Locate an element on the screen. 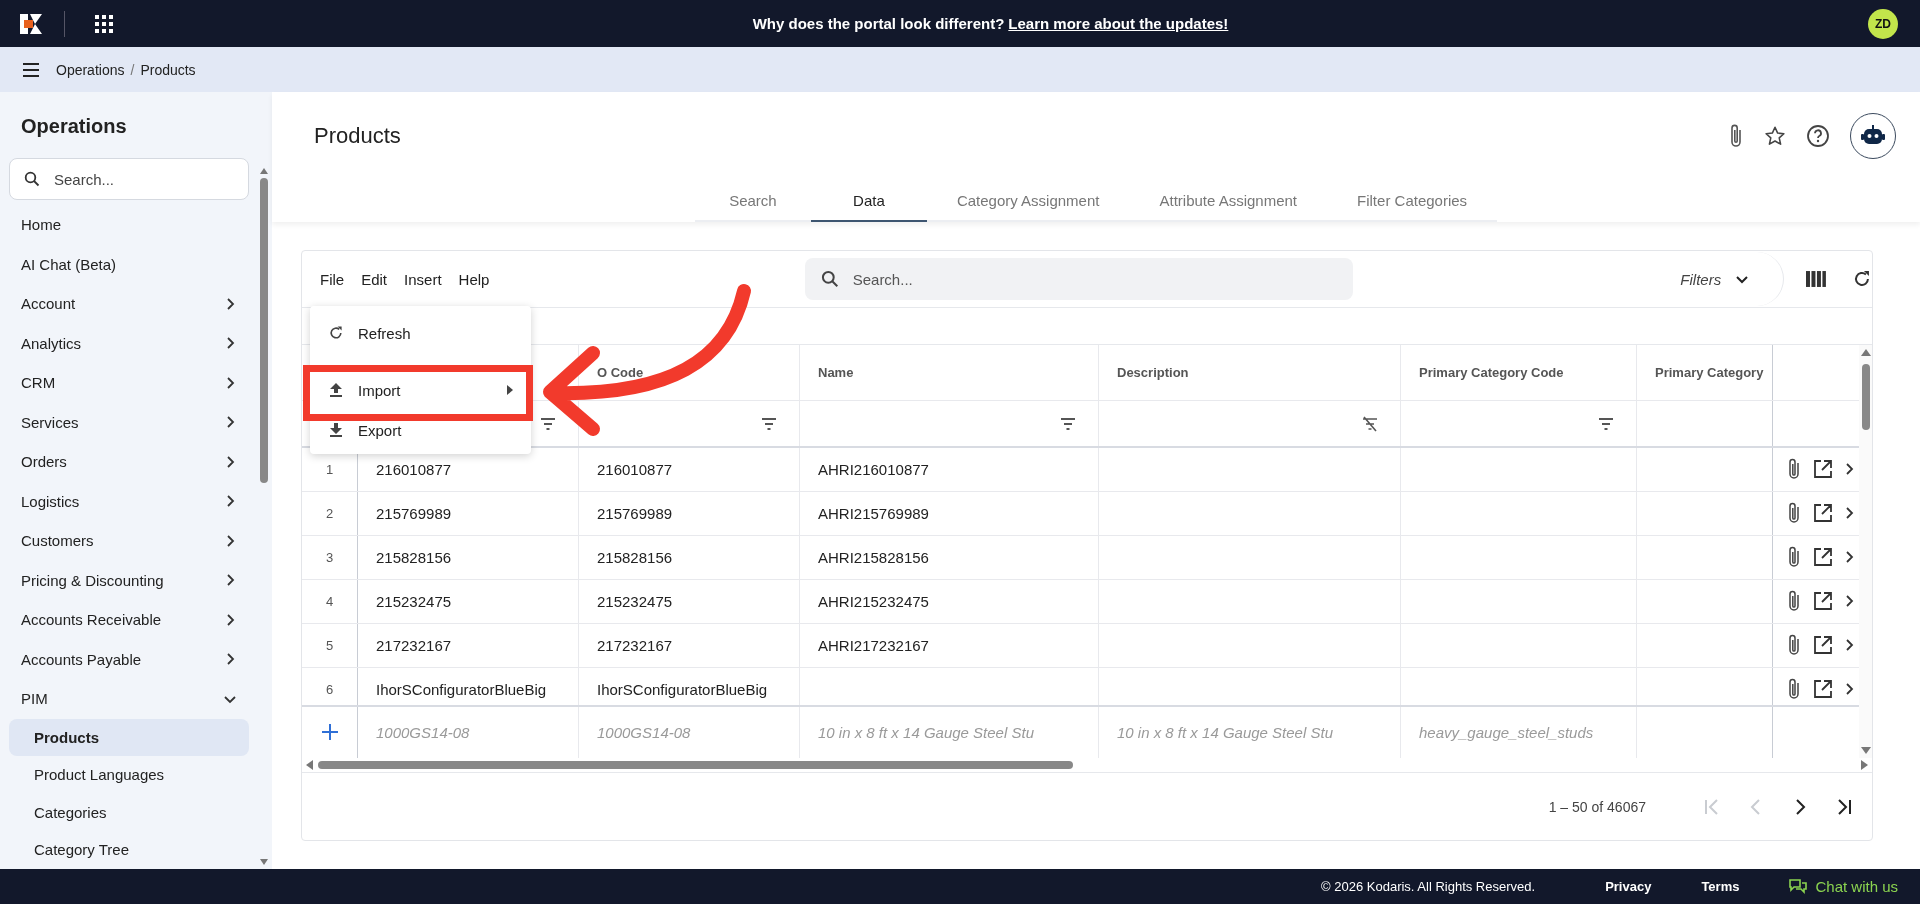  chat-link: Chat with us is located at coordinates (1843, 886).